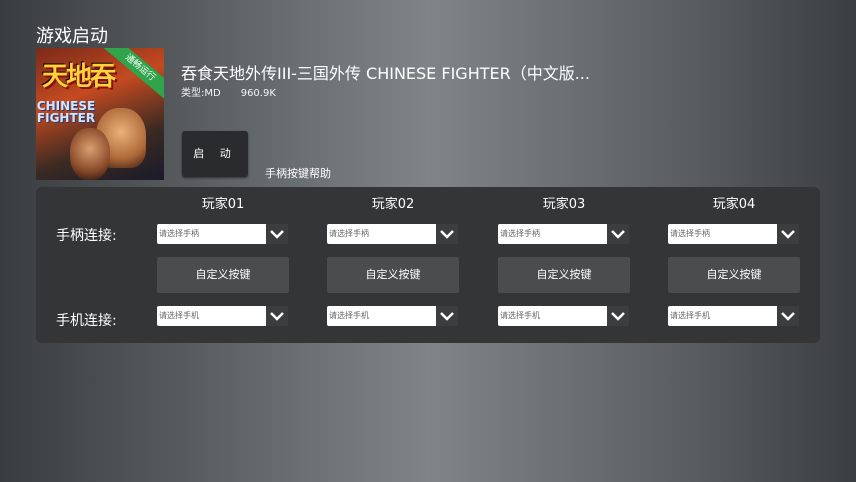 This screenshot has width=856, height=482. Describe the element at coordinates (100, 114) in the screenshot. I see `game-cover-image: 天地吞 CHINESE FIGHTER 通畅运行` at that location.